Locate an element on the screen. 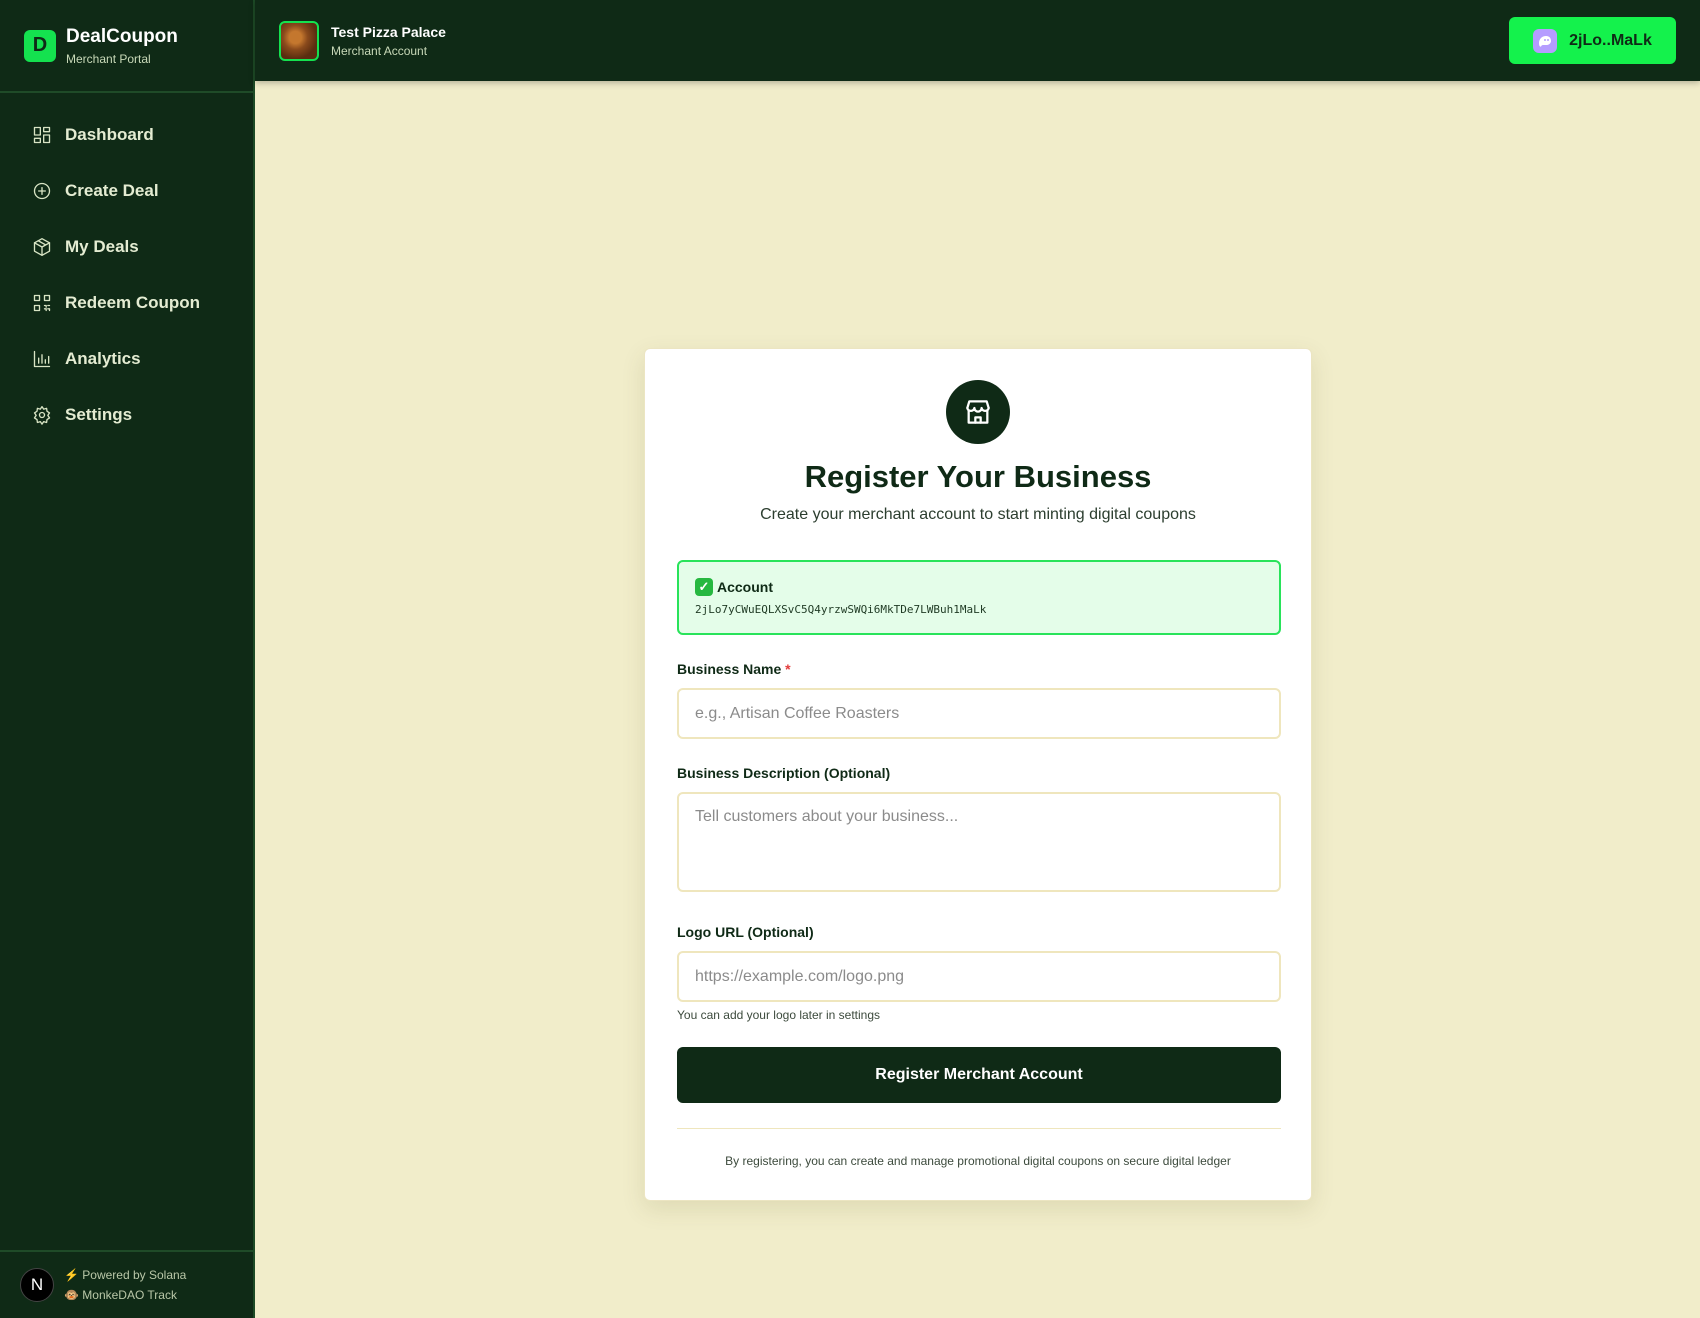 This screenshot has height=1318, width=1700. sidebar-footer: N ⚡ Powered by Solana 🐵 MonkeDAO Track is located at coordinates (126, 1284).